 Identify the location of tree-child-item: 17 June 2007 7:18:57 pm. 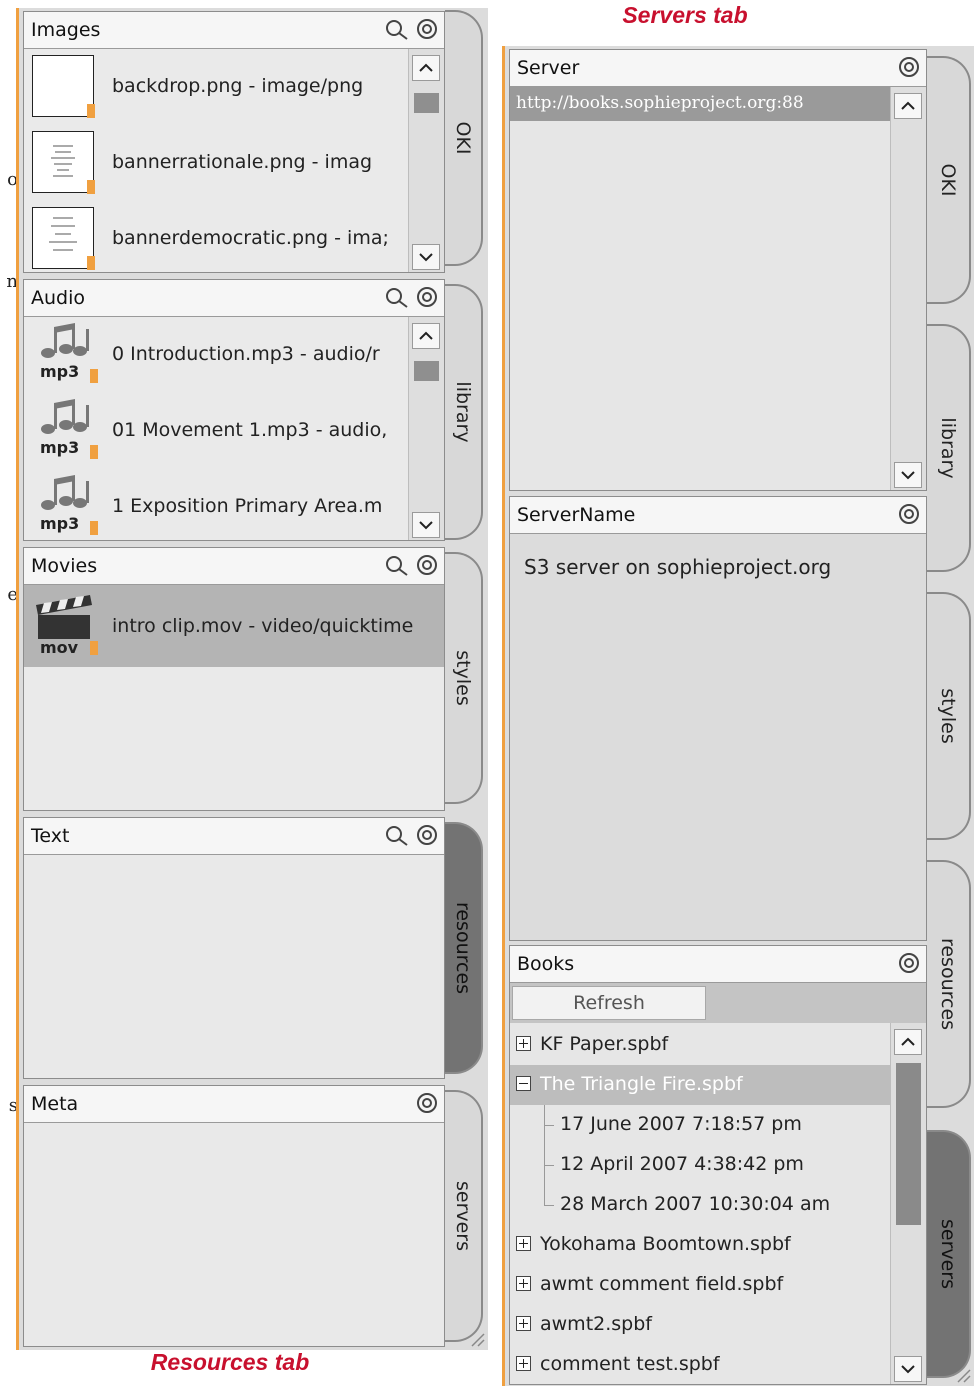
(700, 1125).